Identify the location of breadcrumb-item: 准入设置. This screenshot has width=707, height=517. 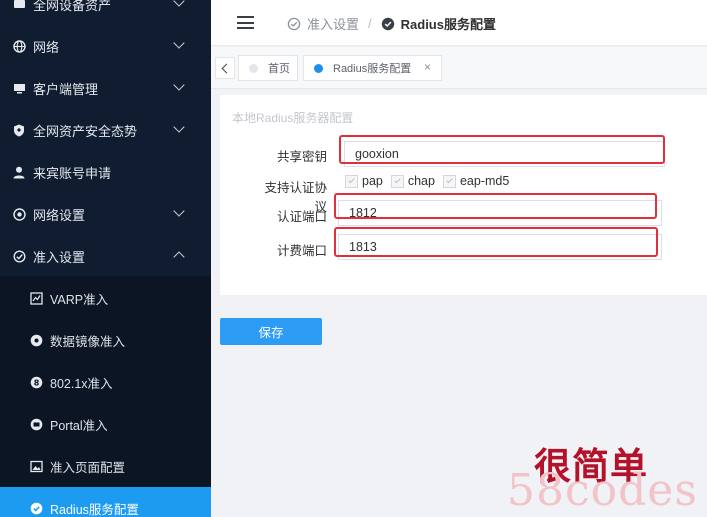
(323, 23).